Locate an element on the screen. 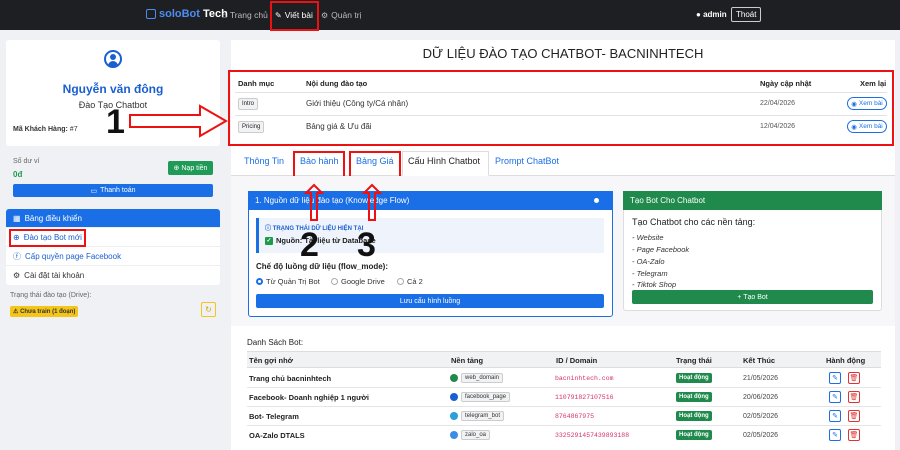  annotation-arrows is located at coordinates (256, 162).